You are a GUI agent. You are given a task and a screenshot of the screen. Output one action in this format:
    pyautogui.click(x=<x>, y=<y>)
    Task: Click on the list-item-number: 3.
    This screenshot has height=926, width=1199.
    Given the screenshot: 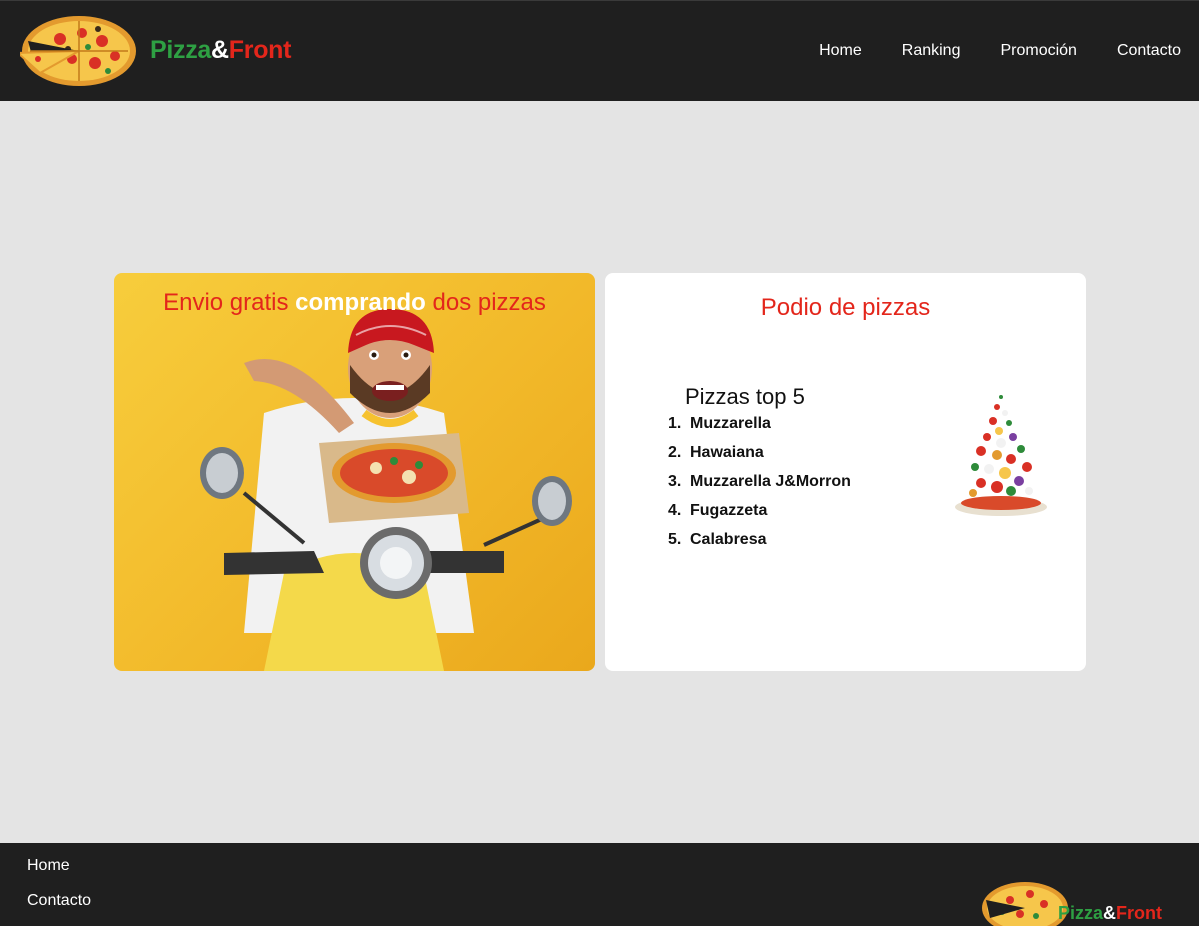 What is the action you would take?
    pyautogui.click(x=675, y=481)
    